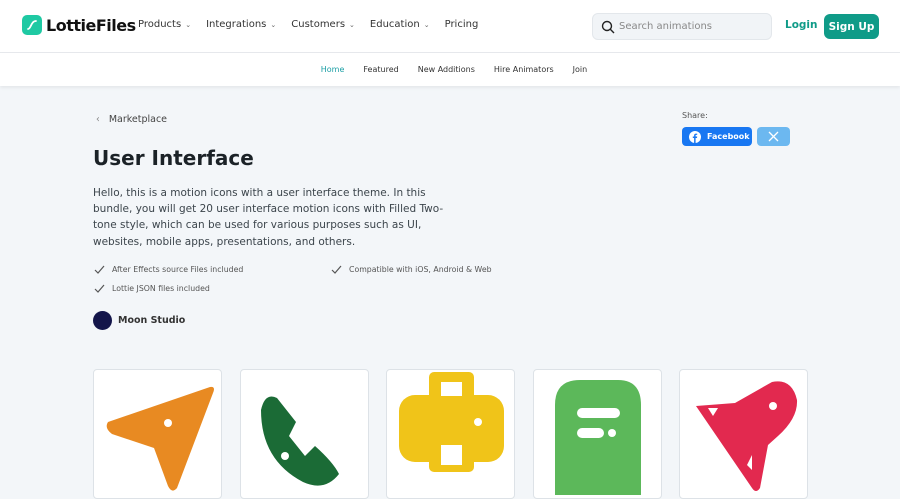 The height and width of the screenshot is (499, 900). Describe the element at coordinates (608, 26) in the screenshot. I see `search-icon` at that location.